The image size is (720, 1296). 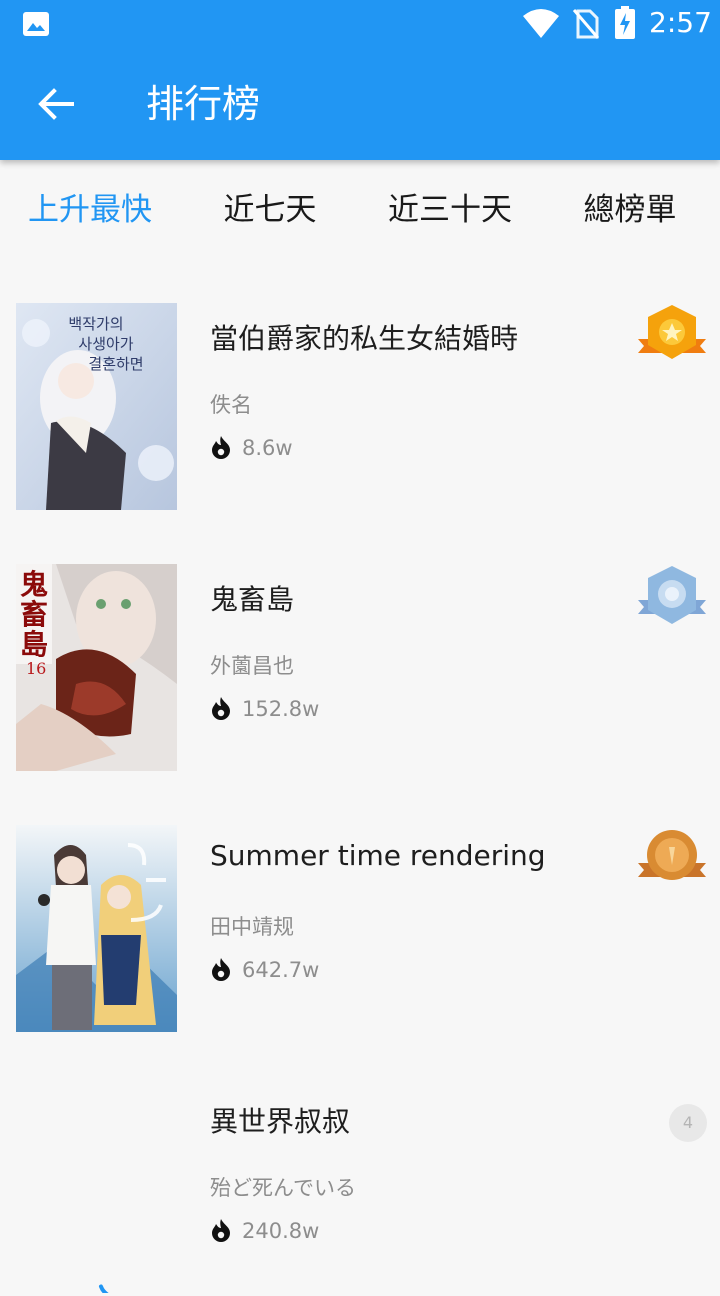 I want to click on popularity-count: 8.6w, so click(x=267, y=448).